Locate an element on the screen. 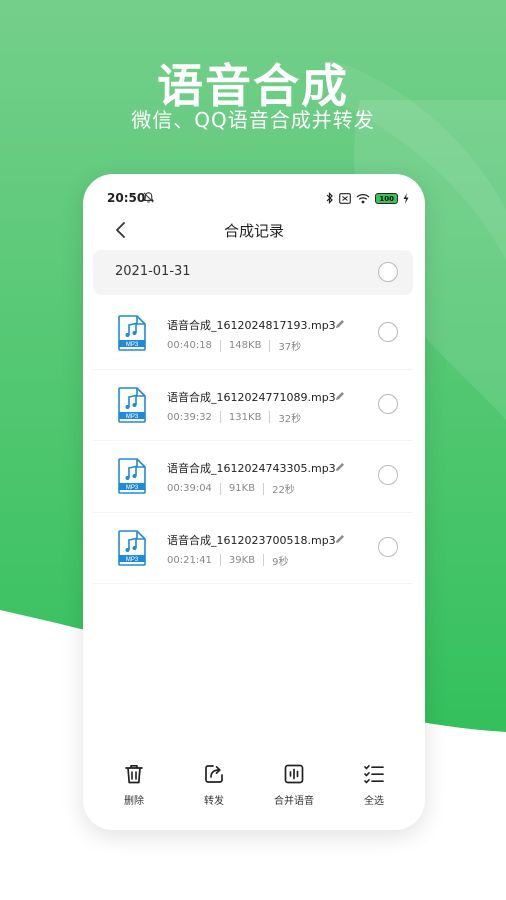  muted-bell-icon is located at coordinates (148, 197).